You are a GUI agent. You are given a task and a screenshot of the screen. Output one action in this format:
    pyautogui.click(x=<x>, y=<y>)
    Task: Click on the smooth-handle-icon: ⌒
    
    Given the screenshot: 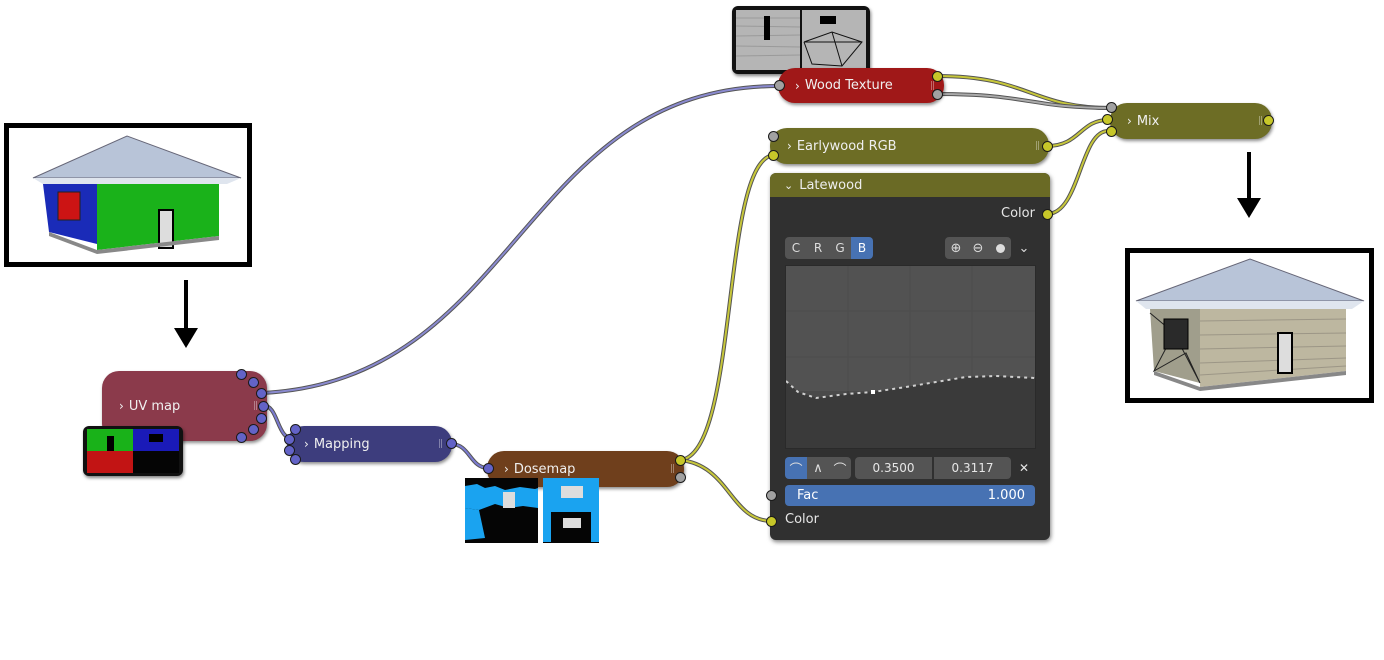 What is the action you would take?
    pyautogui.click(x=796, y=468)
    